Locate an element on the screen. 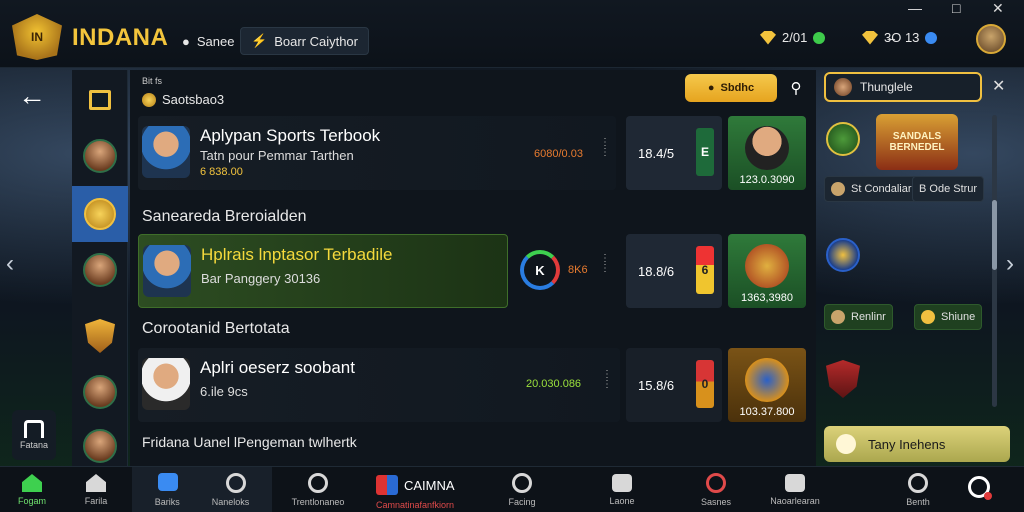 This screenshot has width=1024, height=512. nav-item-5: Trentlonaneo is located at coordinates (318, 489).